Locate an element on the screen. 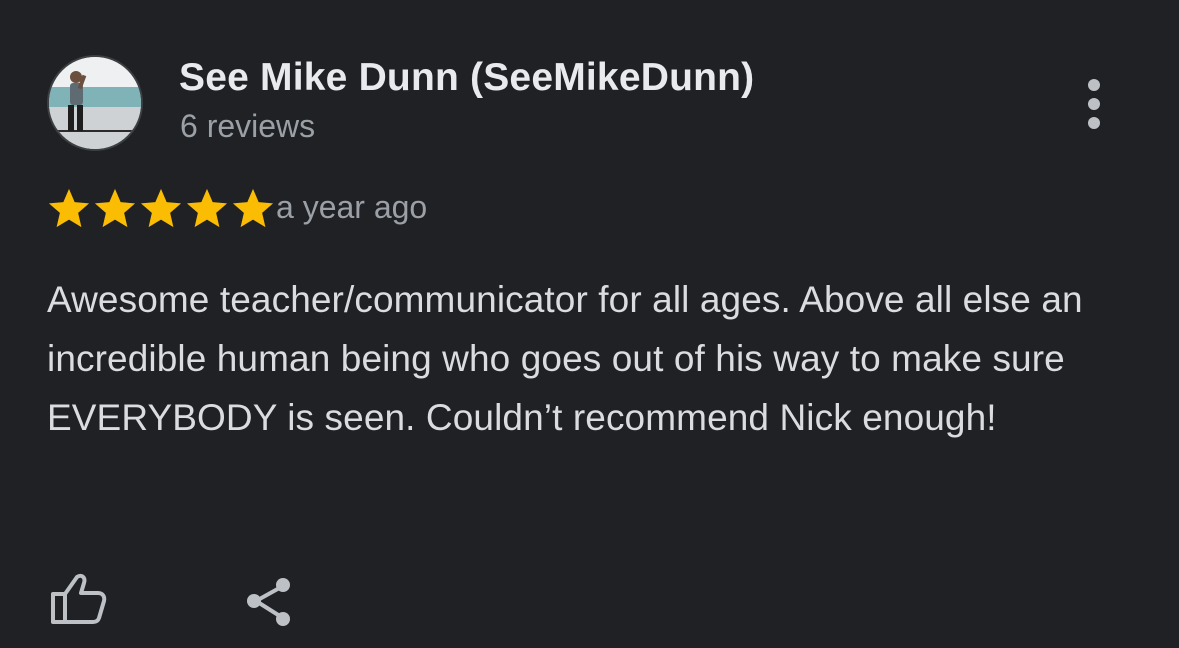 This screenshot has width=1179, height=648. author-review-count: 6 reviews is located at coordinates (248, 126).